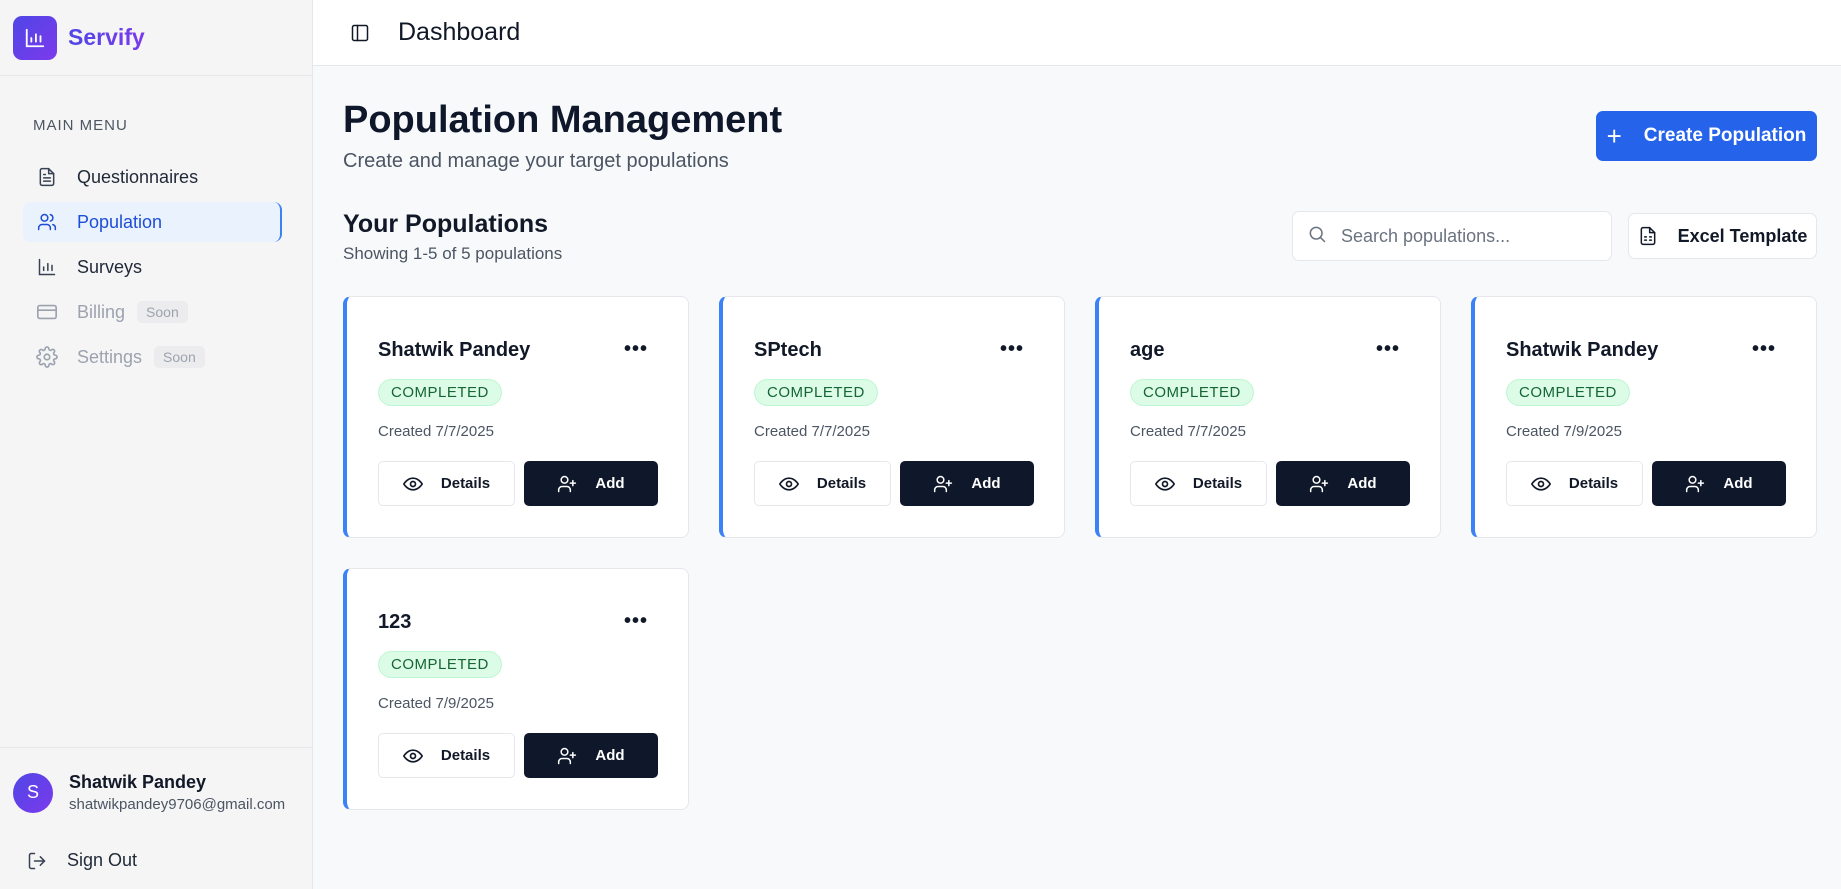  What do you see at coordinates (1077, 33) in the screenshot?
I see `top-bar: Dashboard` at bounding box center [1077, 33].